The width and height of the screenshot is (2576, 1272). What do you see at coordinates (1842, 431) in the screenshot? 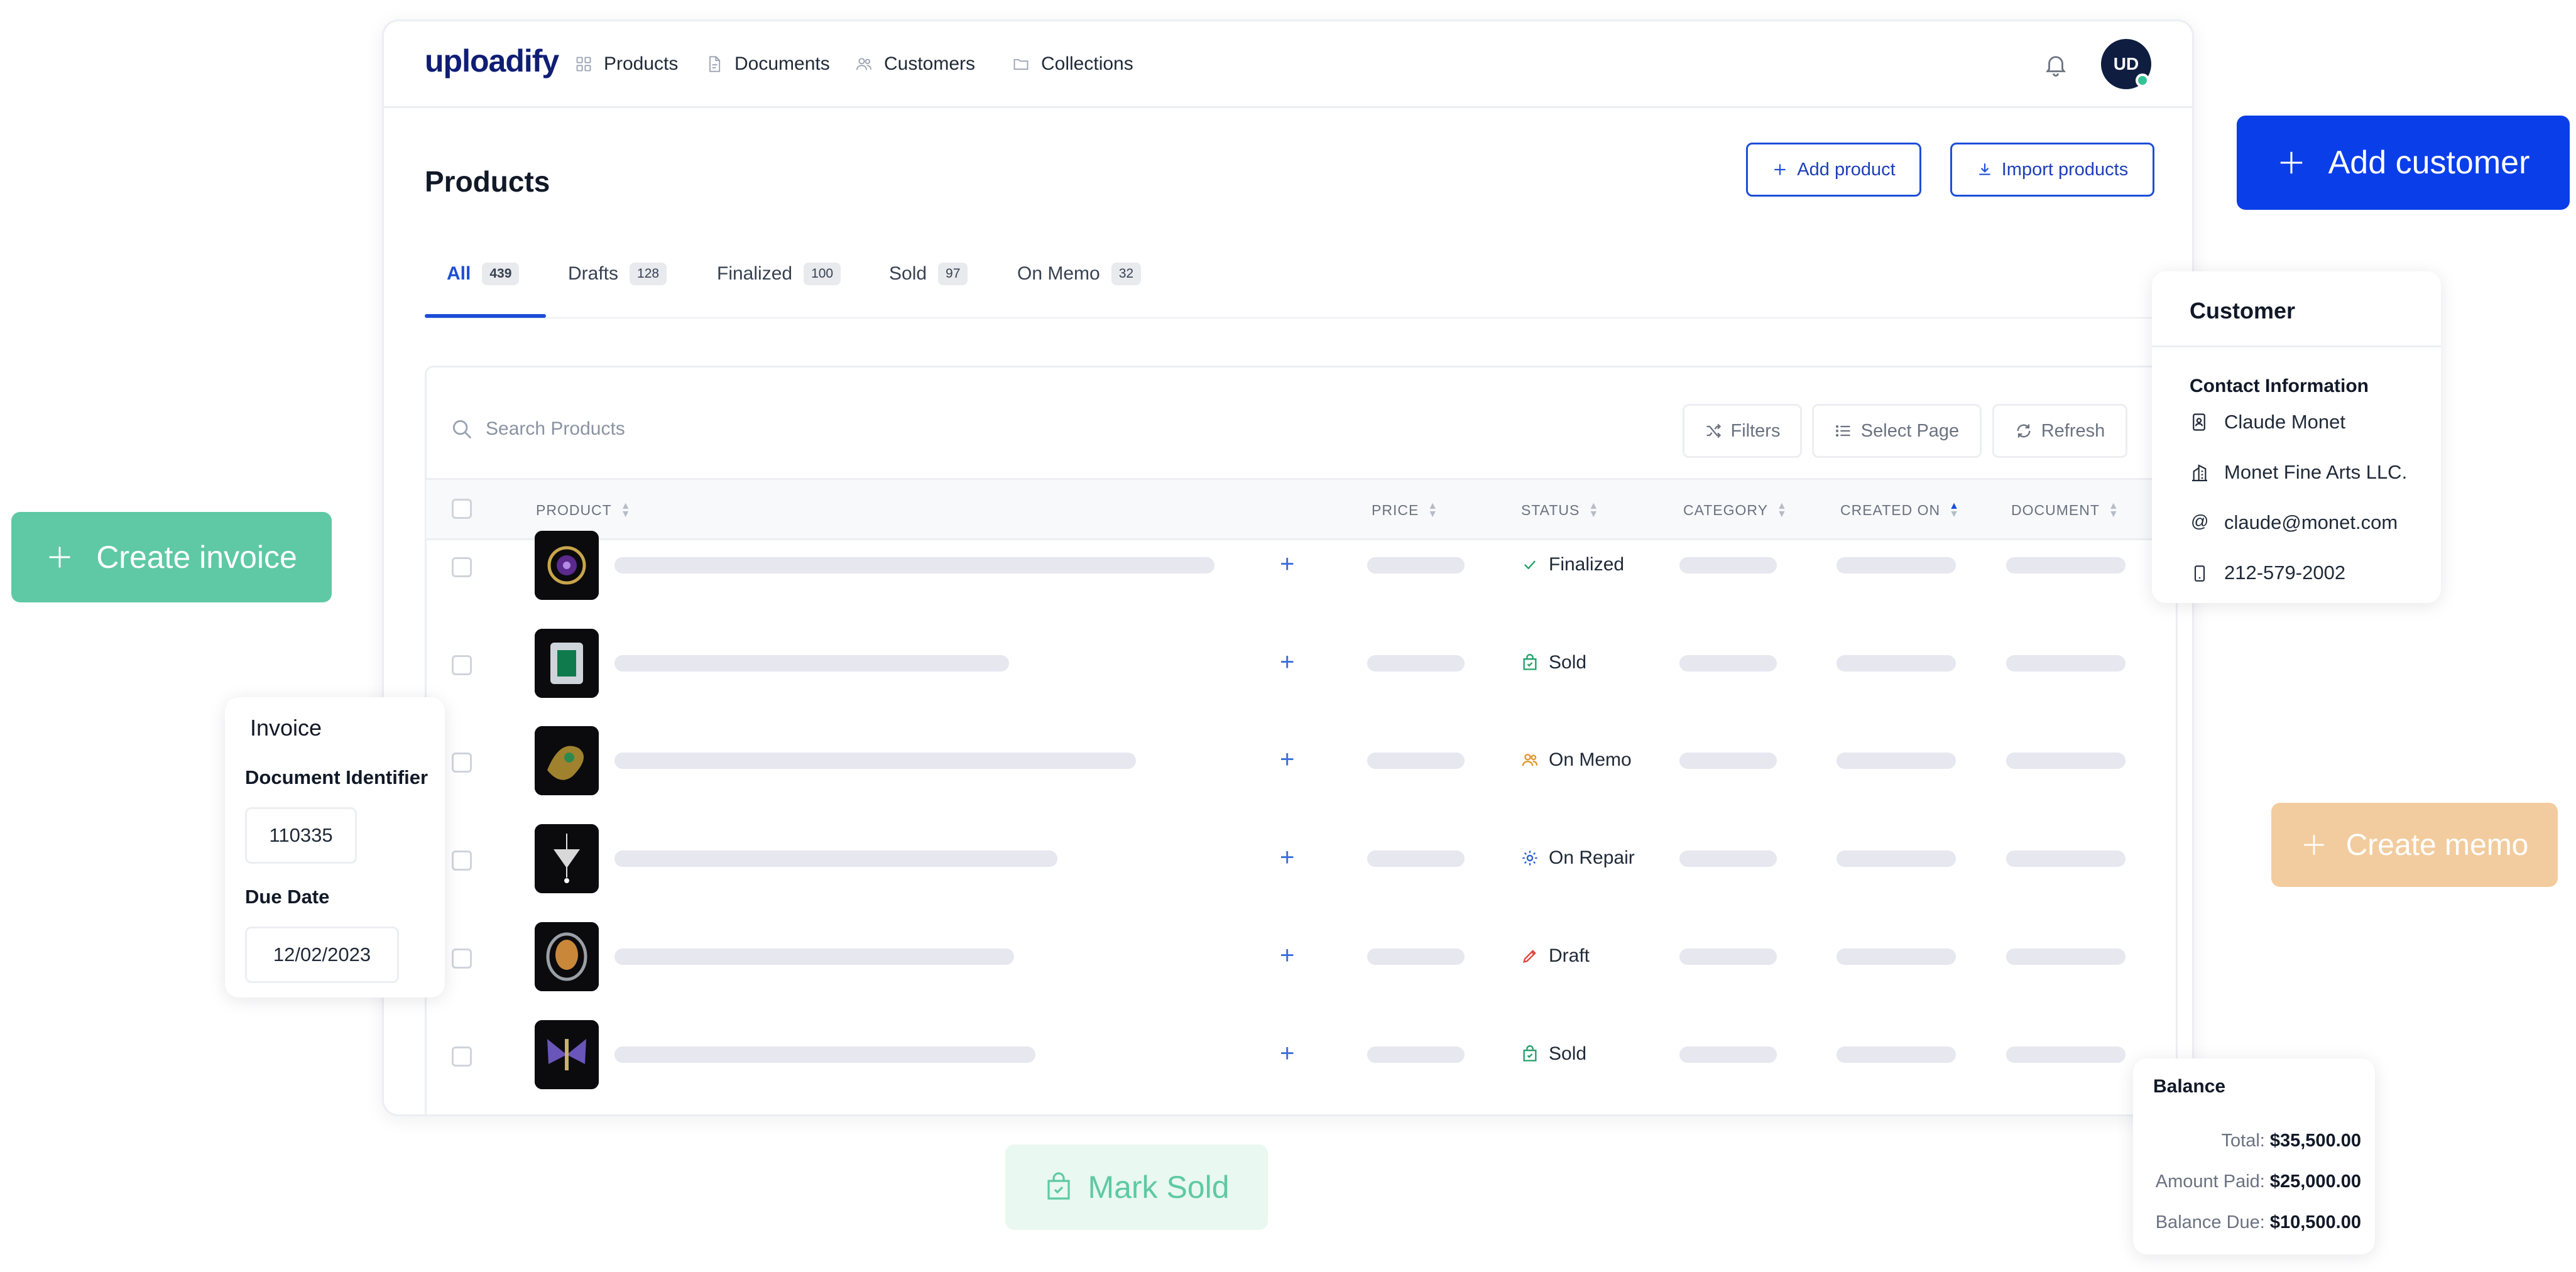
I see `list-icon` at bounding box center [1842, 431].